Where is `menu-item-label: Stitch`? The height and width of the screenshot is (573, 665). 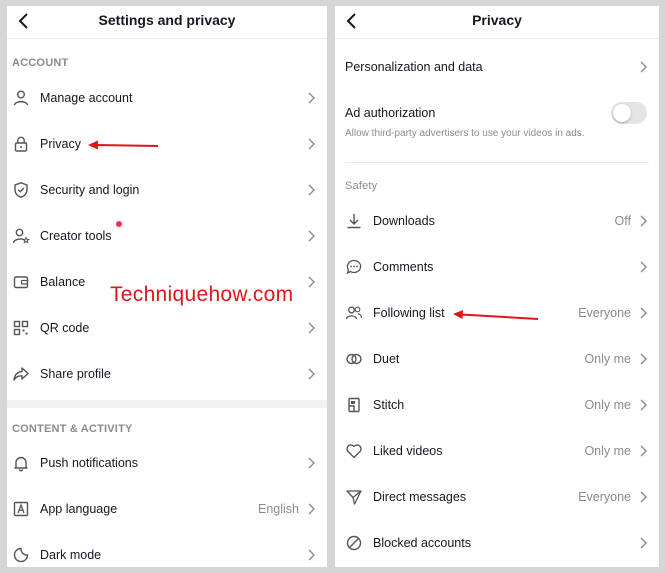
menu-item-label: Stitch is located at coordinates (389, 405).